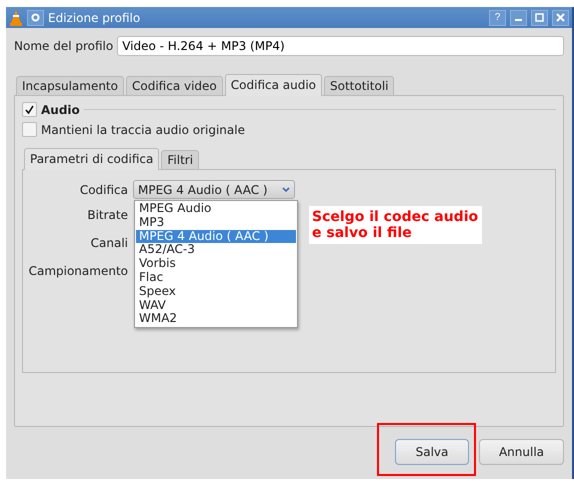  What do you see at coordinates (29, 129) in the screenshot?
I see `keep-original-checkbox` at bounding box center [29, 129].